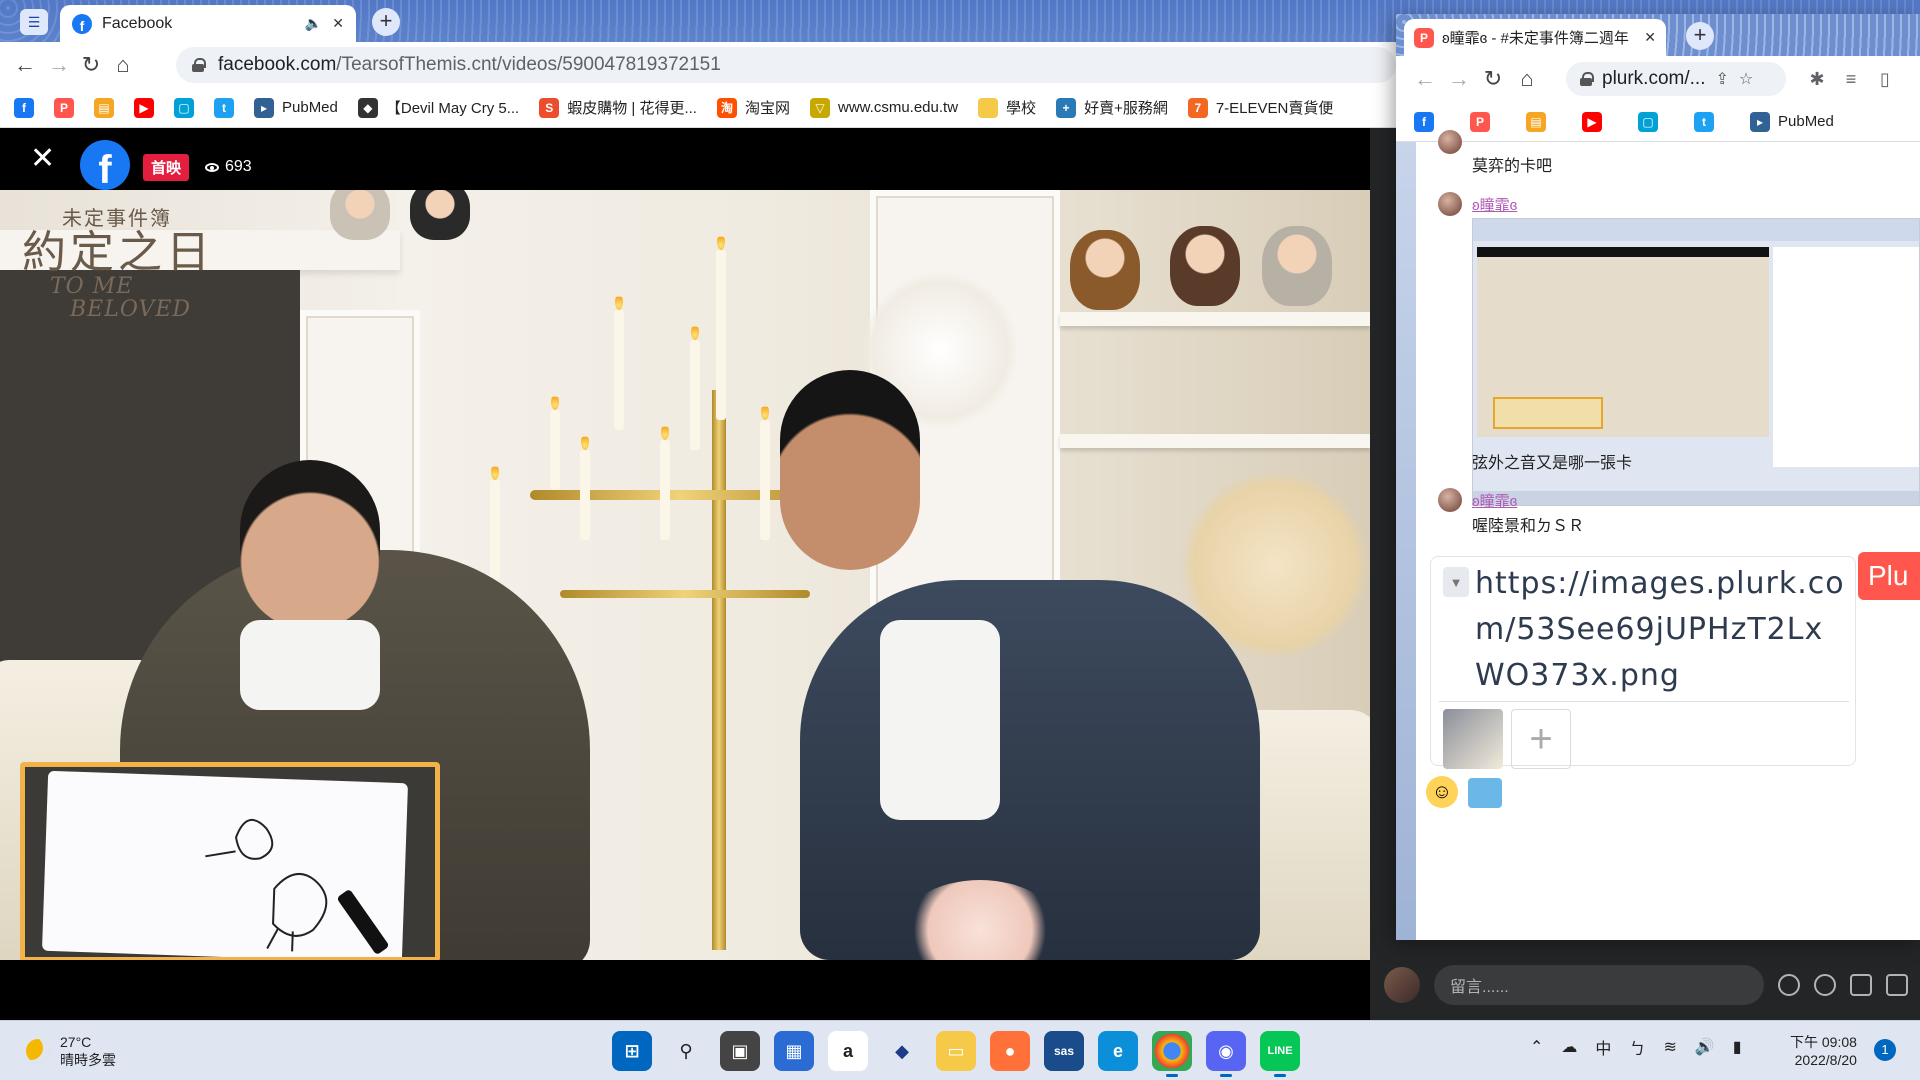  What do you see at coordinates (740, 1051) in the screenshot?
I see `task-view-icon: ▣` at bounding box center [740, 1051].